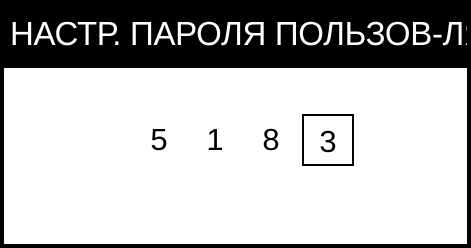 The height and width of the screenshot is (248, 471). Describe the element at coordinates (159, 140) in the screenshot. I see `password-digit-1: 5` at that location.